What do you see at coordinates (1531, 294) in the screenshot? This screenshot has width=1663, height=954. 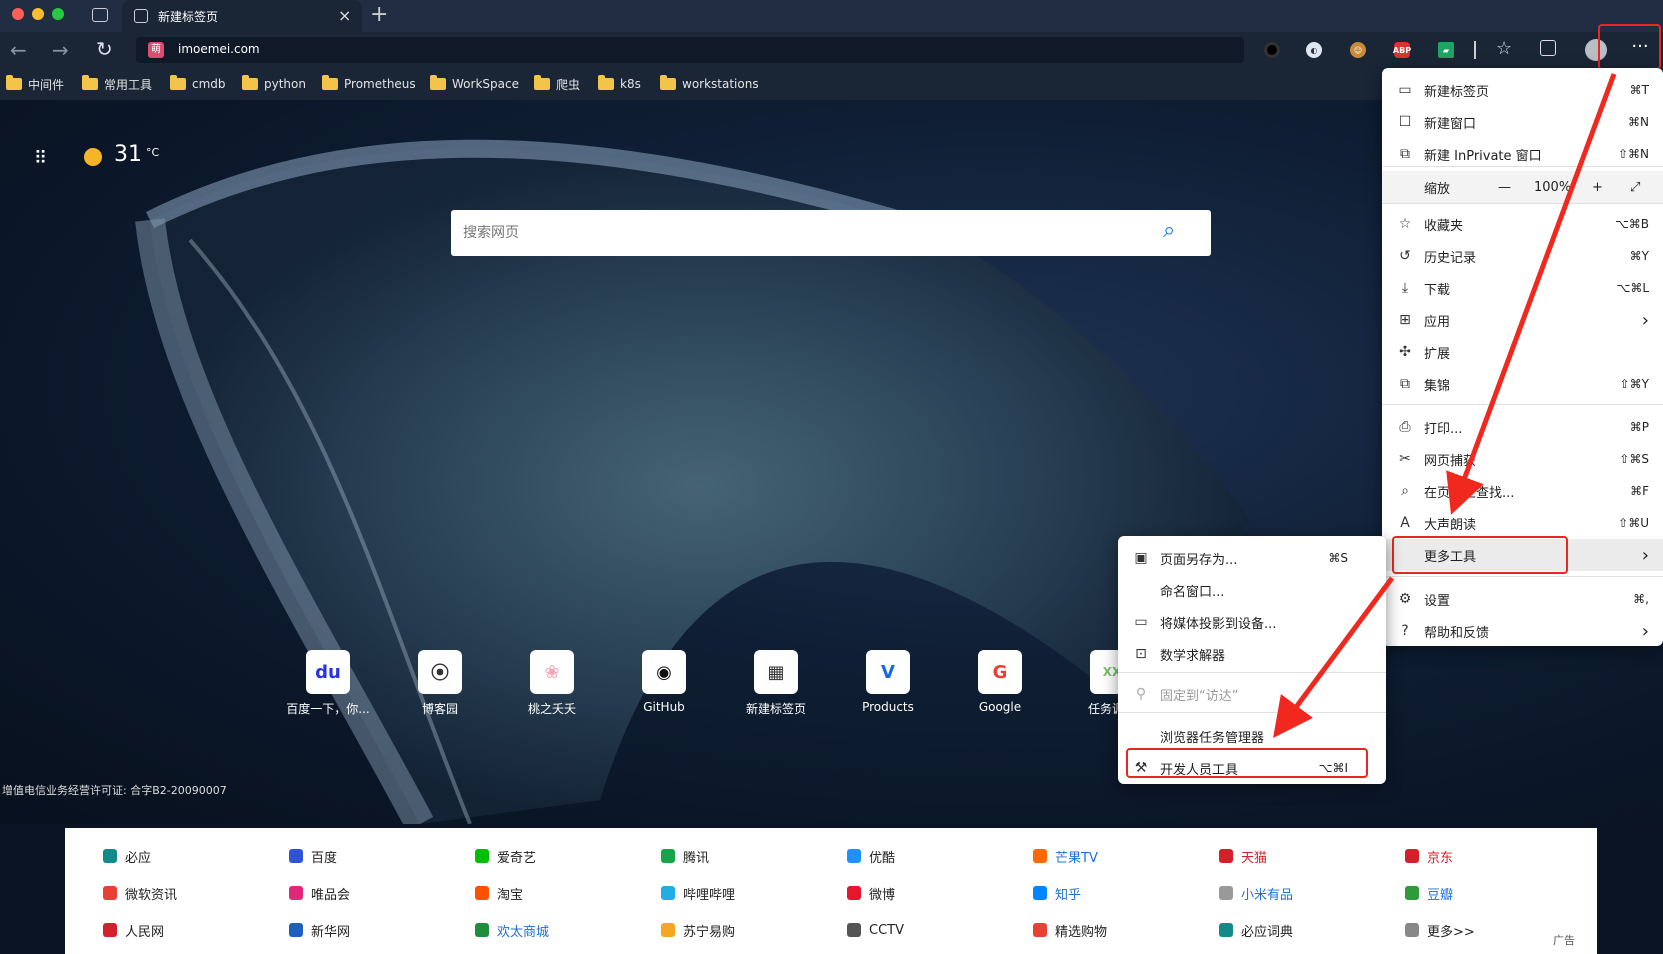 I see `arrow-to-more-tools` at bounding box center [1531, 294].